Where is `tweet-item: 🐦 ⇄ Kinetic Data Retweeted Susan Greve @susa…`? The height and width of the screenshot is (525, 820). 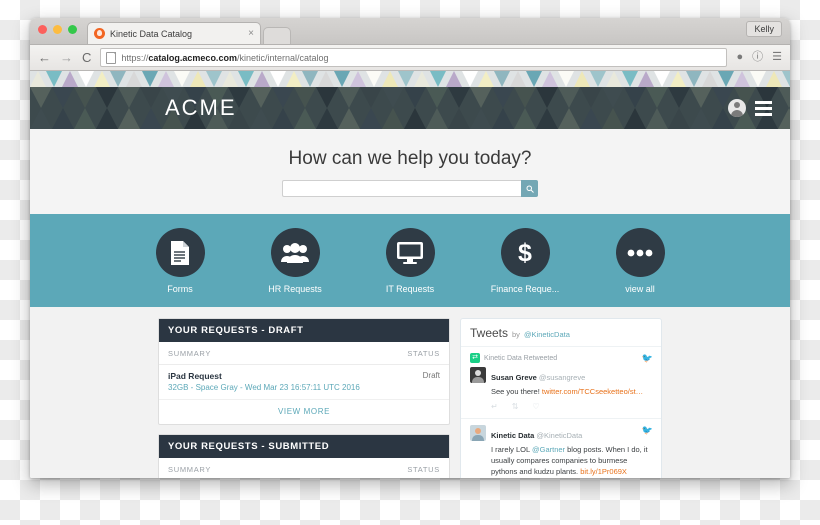
tweet-item: 🐦 ⇄ Kinetic Data Retweeted Susan Greve @susa… is located at coordinates (561, 383).